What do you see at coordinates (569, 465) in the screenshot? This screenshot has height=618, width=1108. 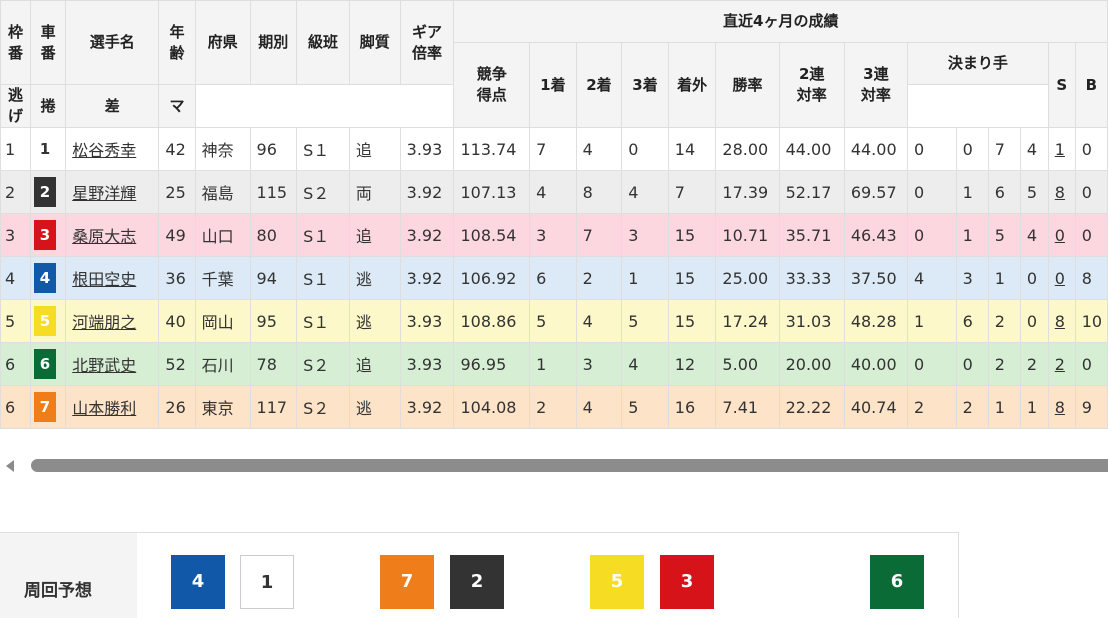 I see `scrollbar-thumb` at bounding box center [569, 465].